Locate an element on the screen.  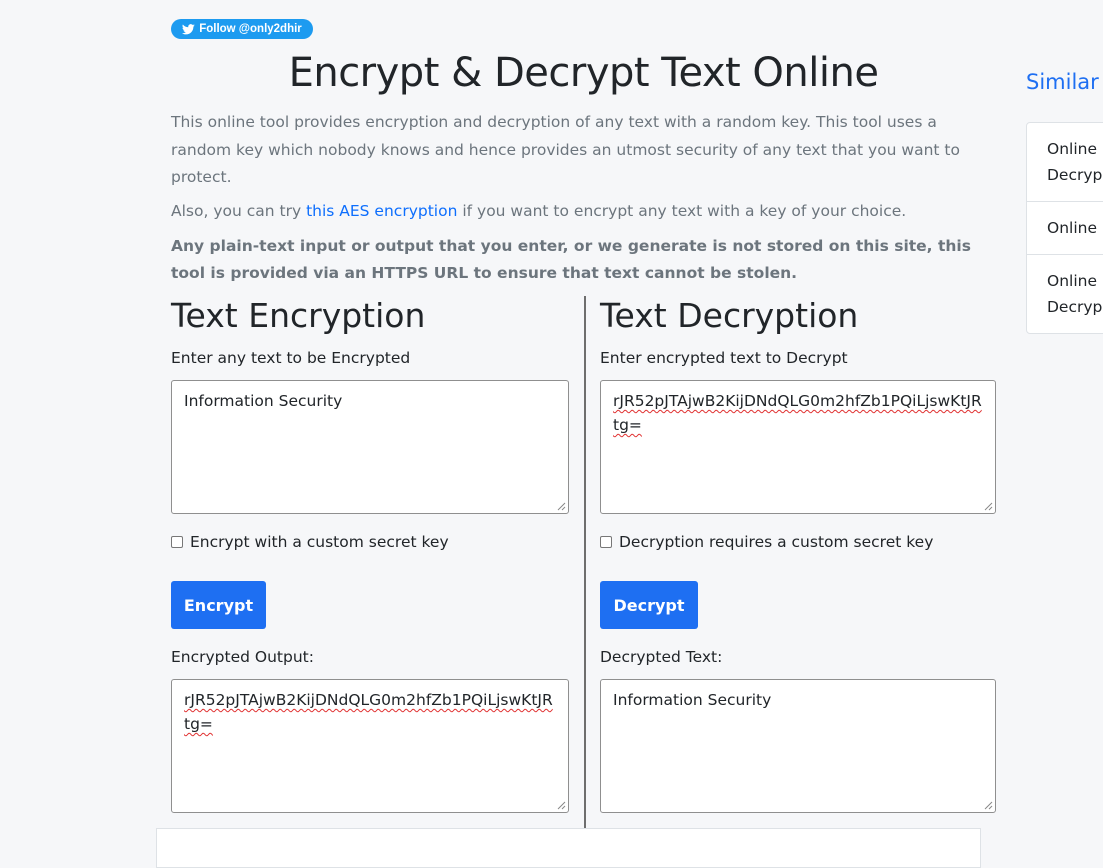
column-divider is located at coordinates (585, 562).